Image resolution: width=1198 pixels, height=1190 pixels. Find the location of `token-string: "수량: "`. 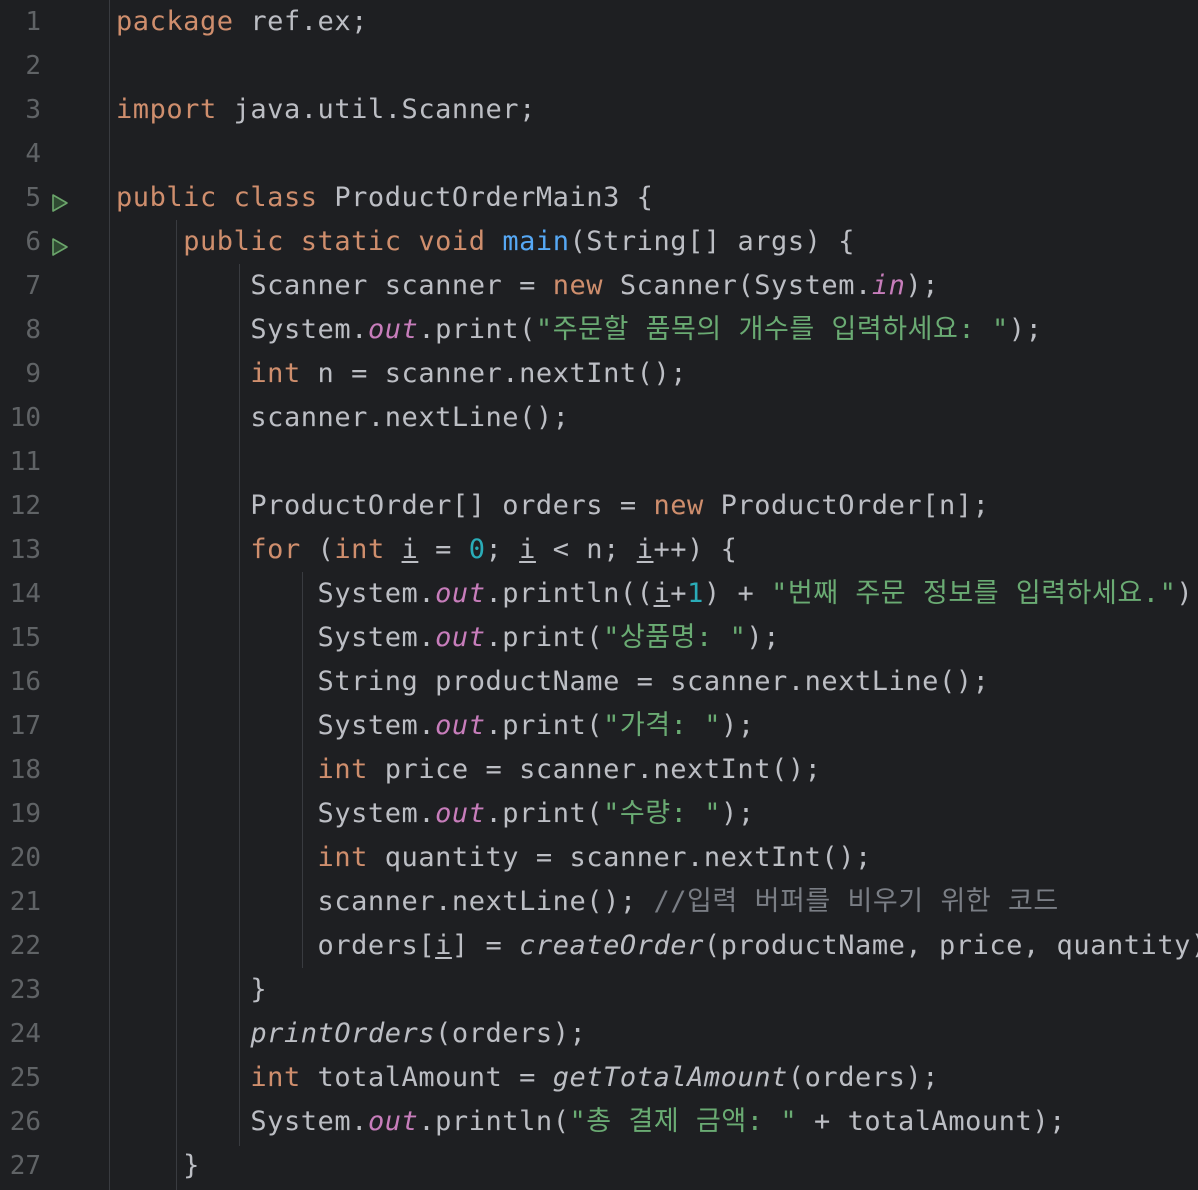

token-string: "수량: " is located at coordinates (662, 813).